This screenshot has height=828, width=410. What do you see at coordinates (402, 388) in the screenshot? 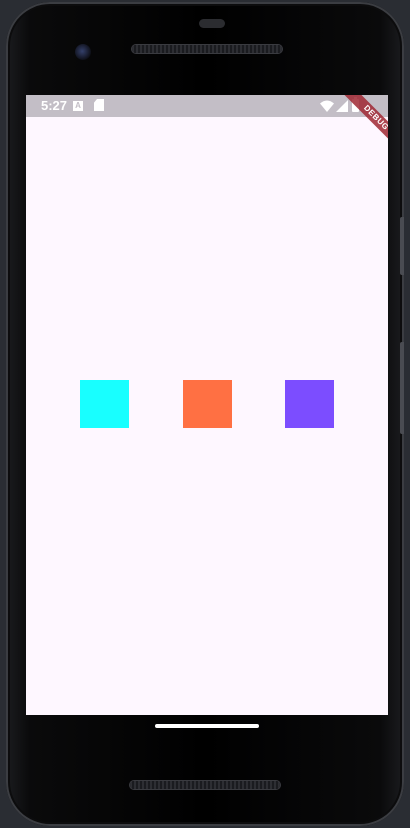
I see `volume-button` at bounding box center [402, 388].